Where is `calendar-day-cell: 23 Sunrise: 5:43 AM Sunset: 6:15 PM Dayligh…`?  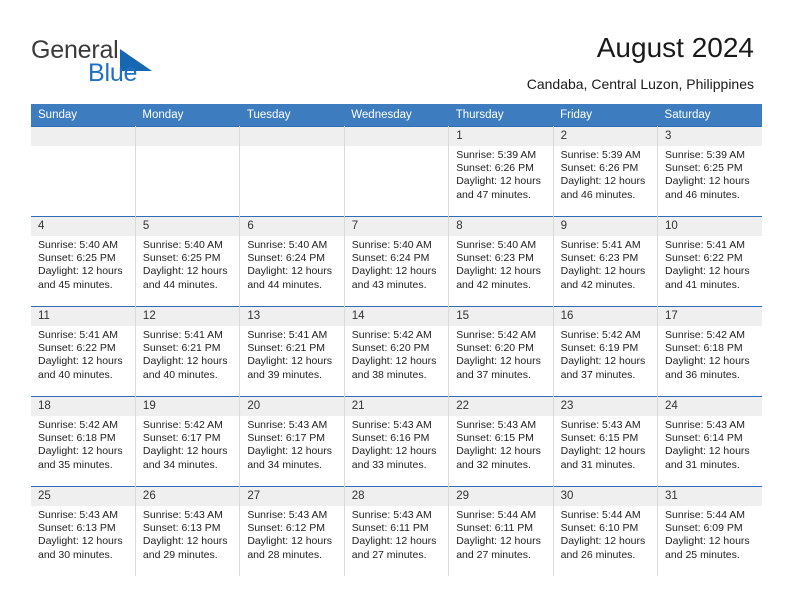 calendar-day-cell: 23 Sunrise: 5:43 AM Sunset: 6:15 PM Dayligh… is located at coordinates (606, 441).